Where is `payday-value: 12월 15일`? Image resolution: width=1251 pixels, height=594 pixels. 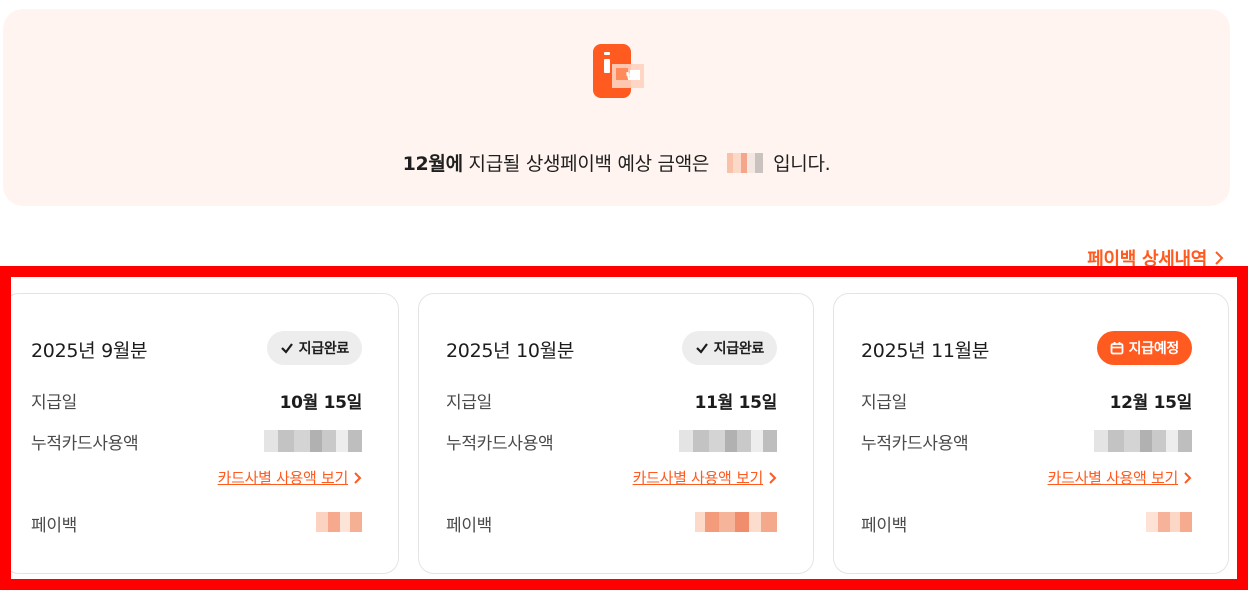
payday-value: 12월 15일 is located at coordinates (1151, 403).